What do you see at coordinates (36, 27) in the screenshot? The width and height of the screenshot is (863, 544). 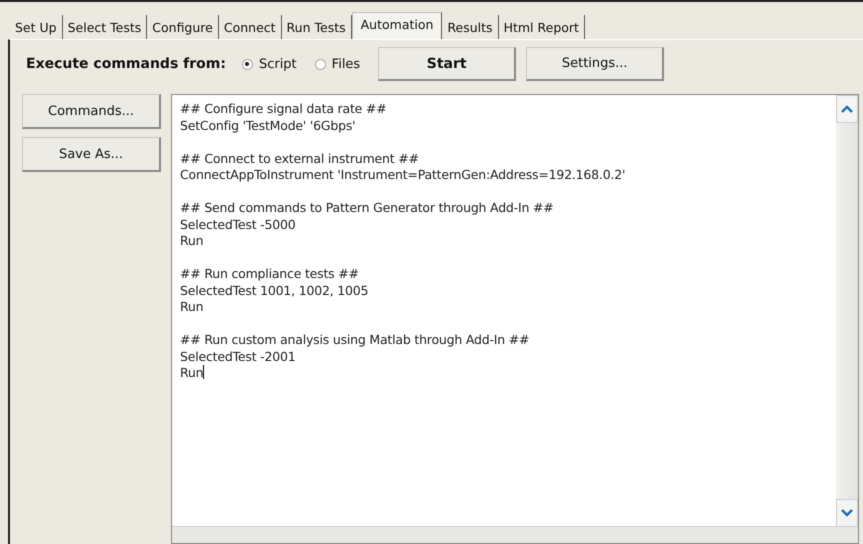 I see `tab: Set Up` at bounding box center [36, 27].